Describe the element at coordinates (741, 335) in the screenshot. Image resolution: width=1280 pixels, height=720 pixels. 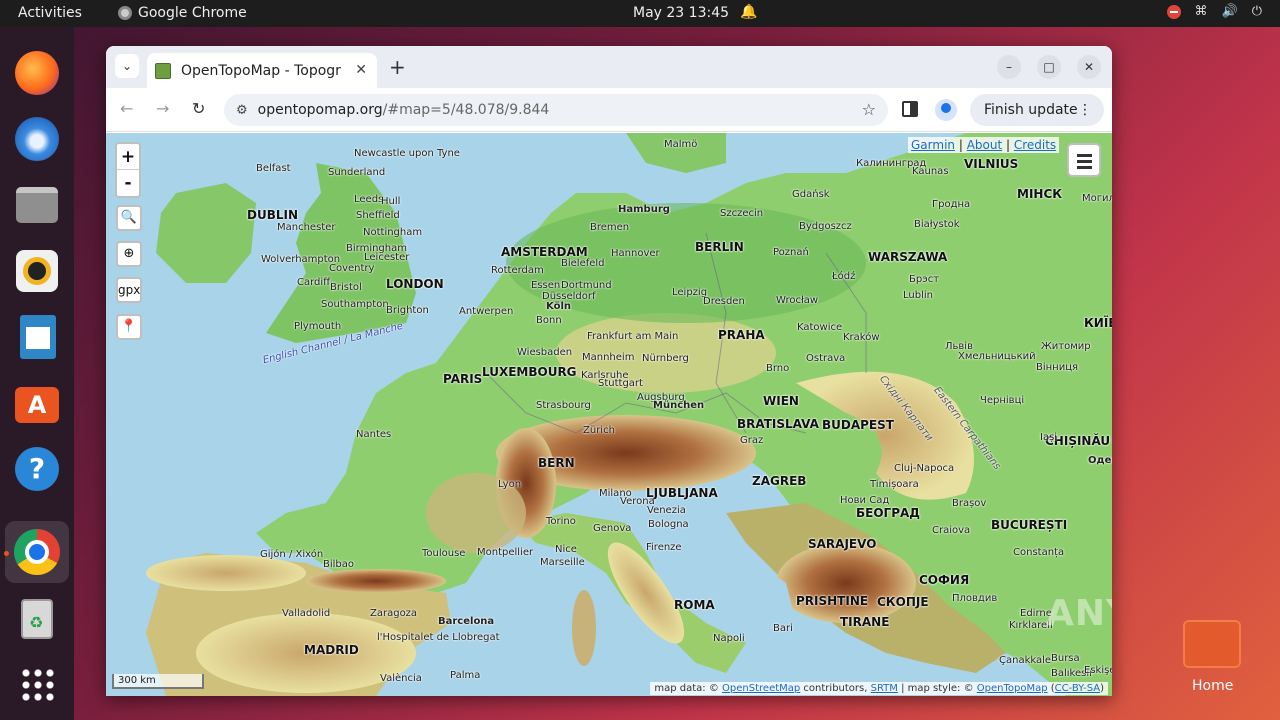
I see `map-label: PRAHA` at that location.